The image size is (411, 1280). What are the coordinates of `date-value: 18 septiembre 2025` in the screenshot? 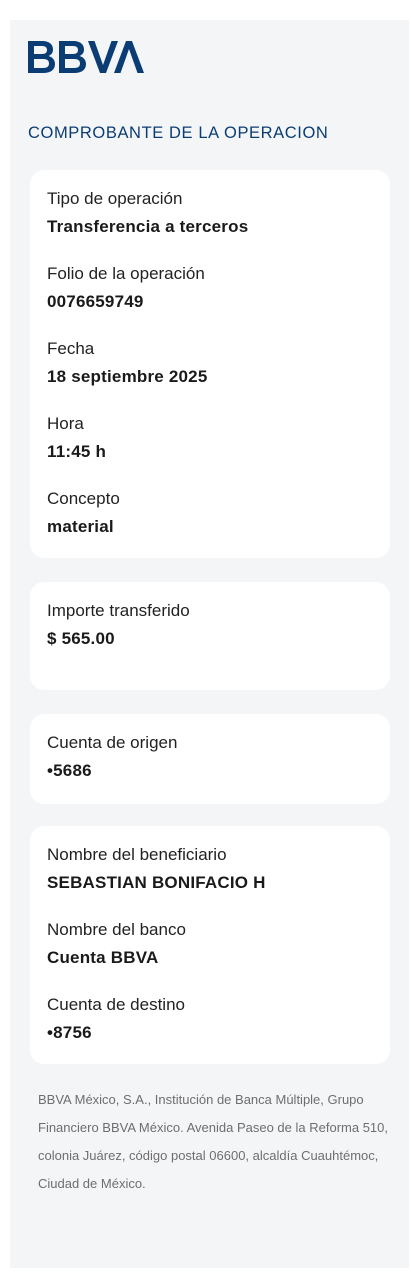 It's located at (127, 376).